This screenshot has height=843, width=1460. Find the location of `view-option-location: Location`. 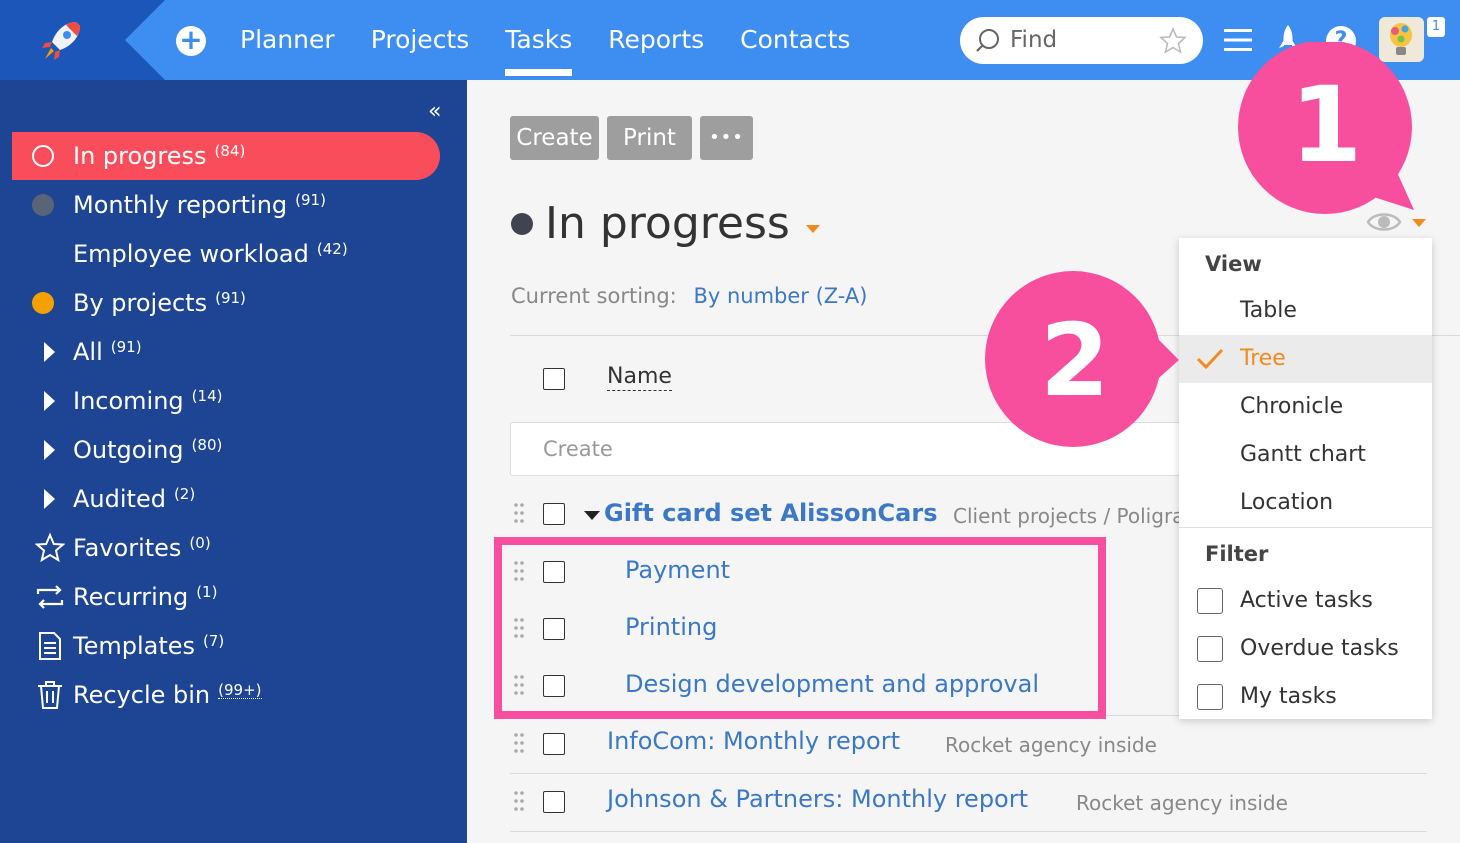

view-option-location: Location is located at coordinates (1305, 503).